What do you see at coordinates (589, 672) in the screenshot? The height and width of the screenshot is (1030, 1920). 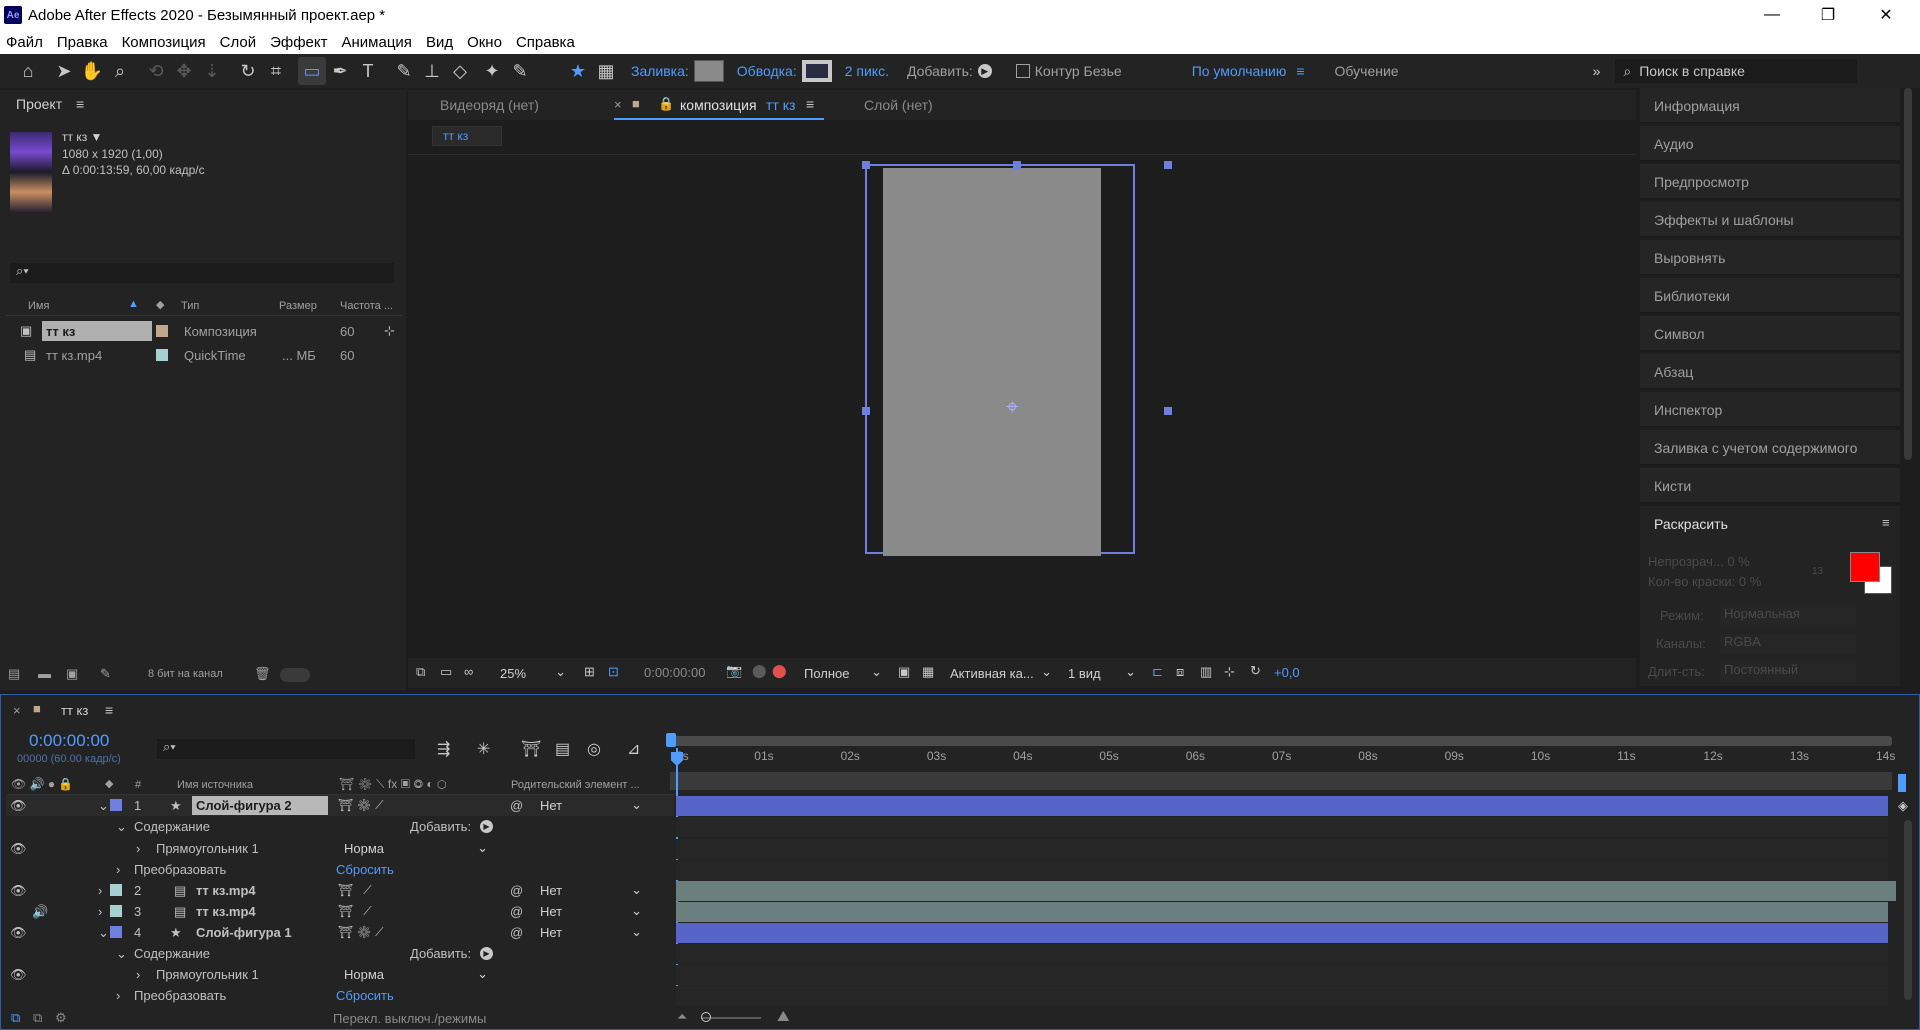 I see `fit-icon: ⊞` at bounding box center [589, 672].